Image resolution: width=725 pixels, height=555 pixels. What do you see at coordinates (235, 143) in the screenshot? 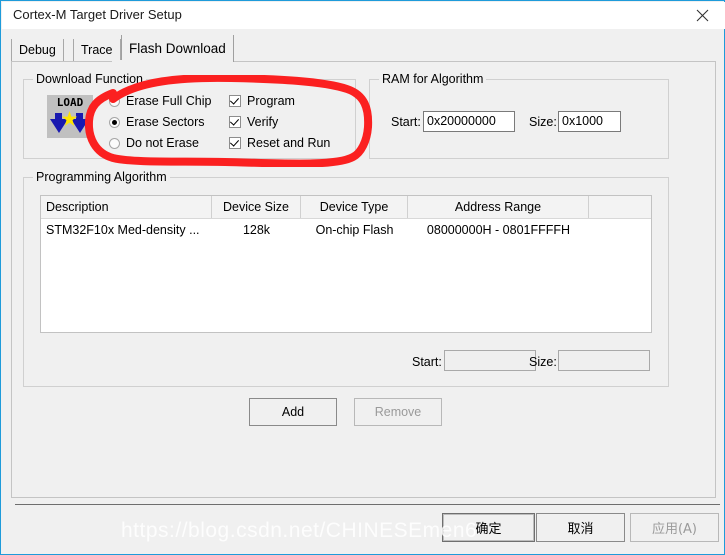
I see `checkbox-reset-and-run-indicator` at bounding box center [235, 143].